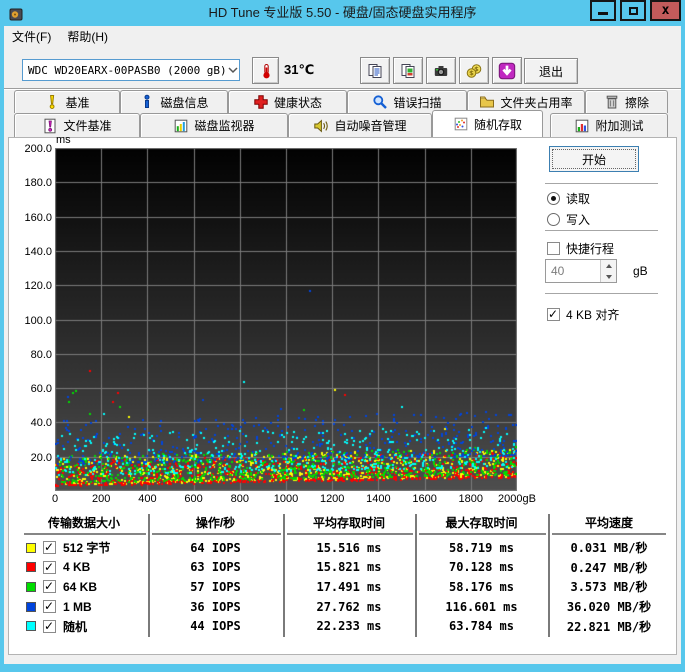  I want to click on exclamation-icon, so click(52, 102).